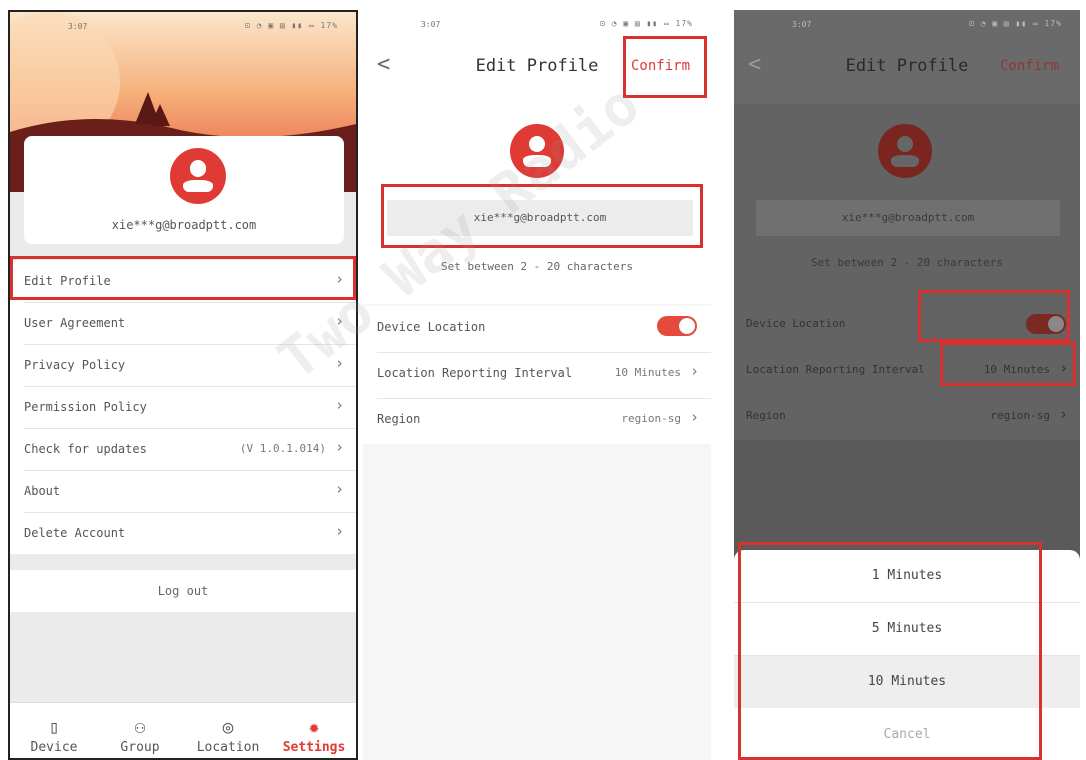  Describe the element at coordinates (42, 491) in the screenshot. I see `menu-item-label: About` at that location.